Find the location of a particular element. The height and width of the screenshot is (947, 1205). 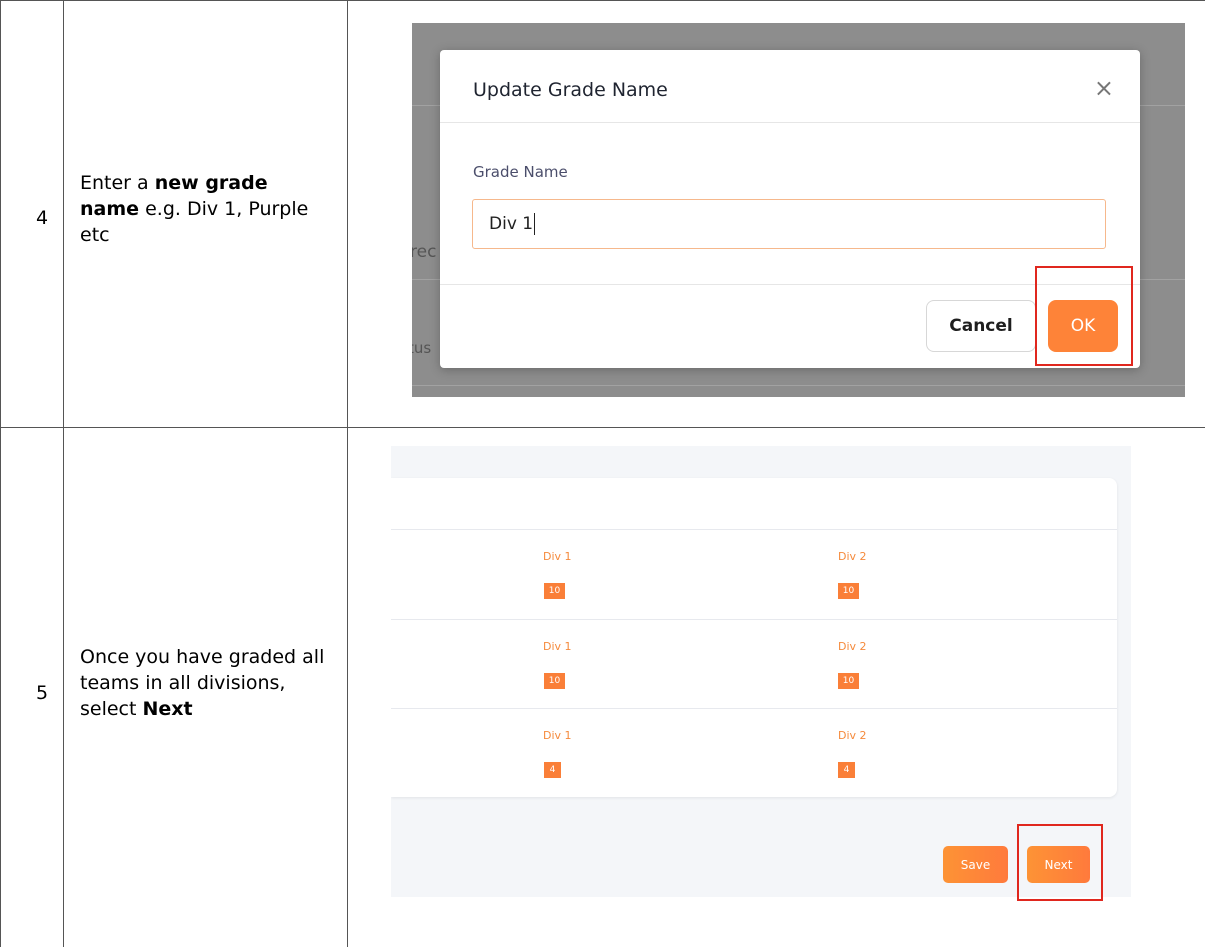

save-button: Save is located at coordinates (975, 864).